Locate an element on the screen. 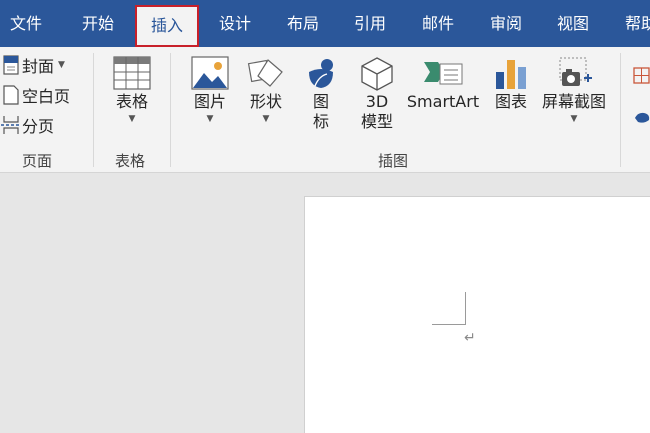  smartart-icon is located at coordinates (443, 74).